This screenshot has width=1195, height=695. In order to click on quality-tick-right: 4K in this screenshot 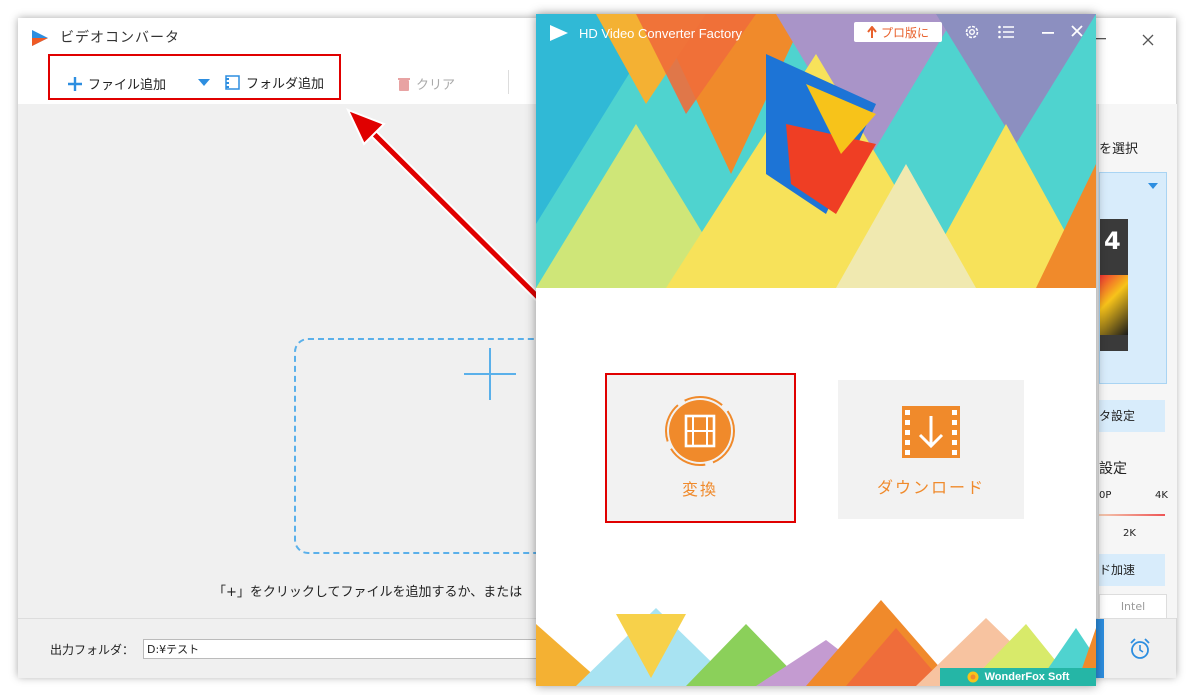, I will do `click(1161, 495)`.